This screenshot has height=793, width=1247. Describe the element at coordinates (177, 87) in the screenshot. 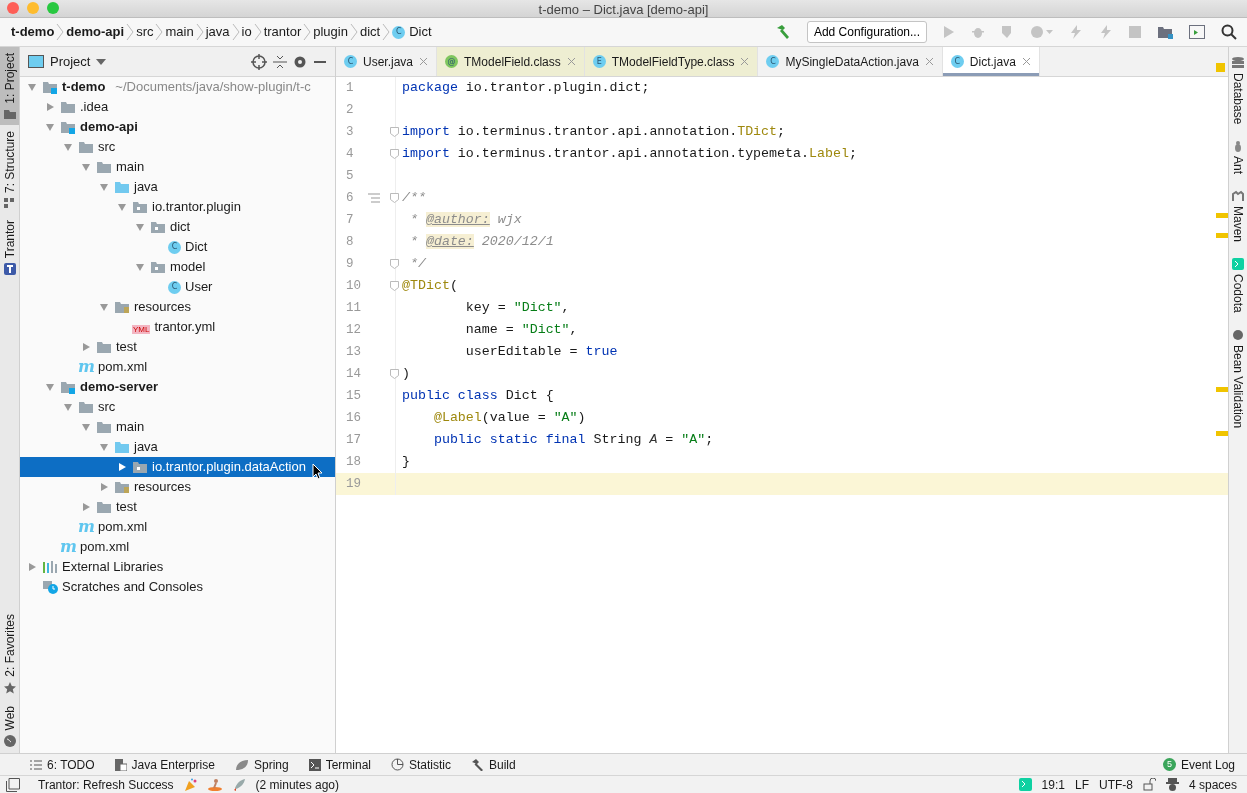

I see `tree-item: t-demo ~/Documents/java/show-plugin/t-c` at that location.